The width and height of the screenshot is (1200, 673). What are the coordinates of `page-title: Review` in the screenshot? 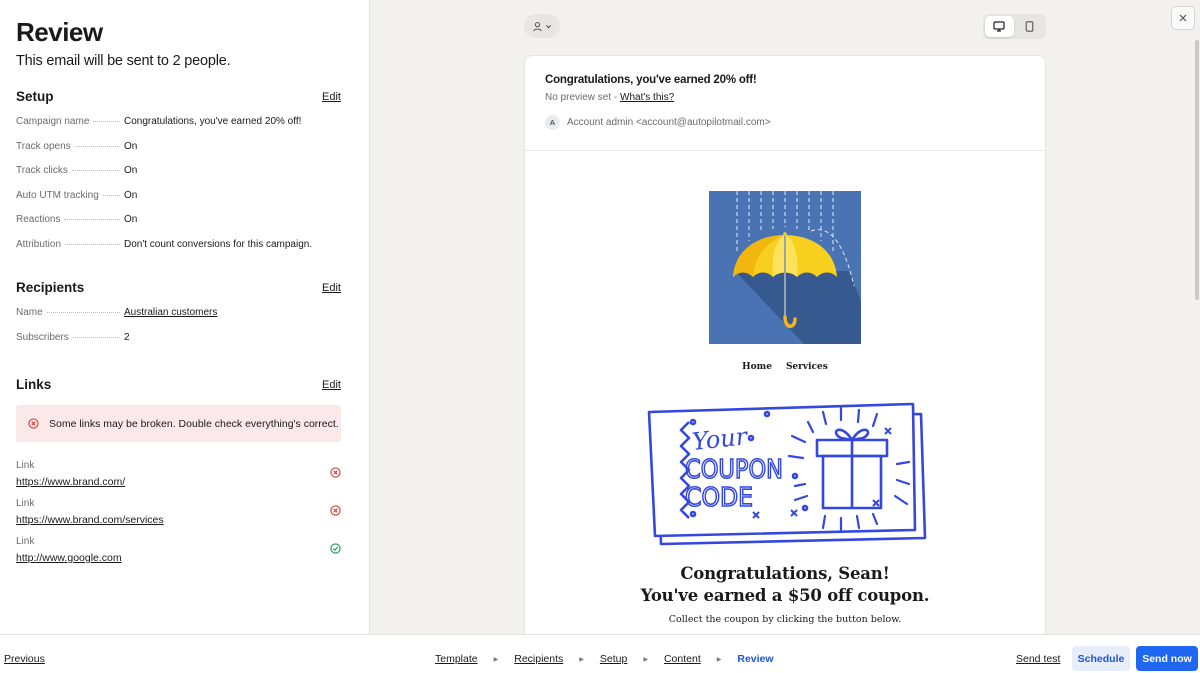 It's located at (59, 32).